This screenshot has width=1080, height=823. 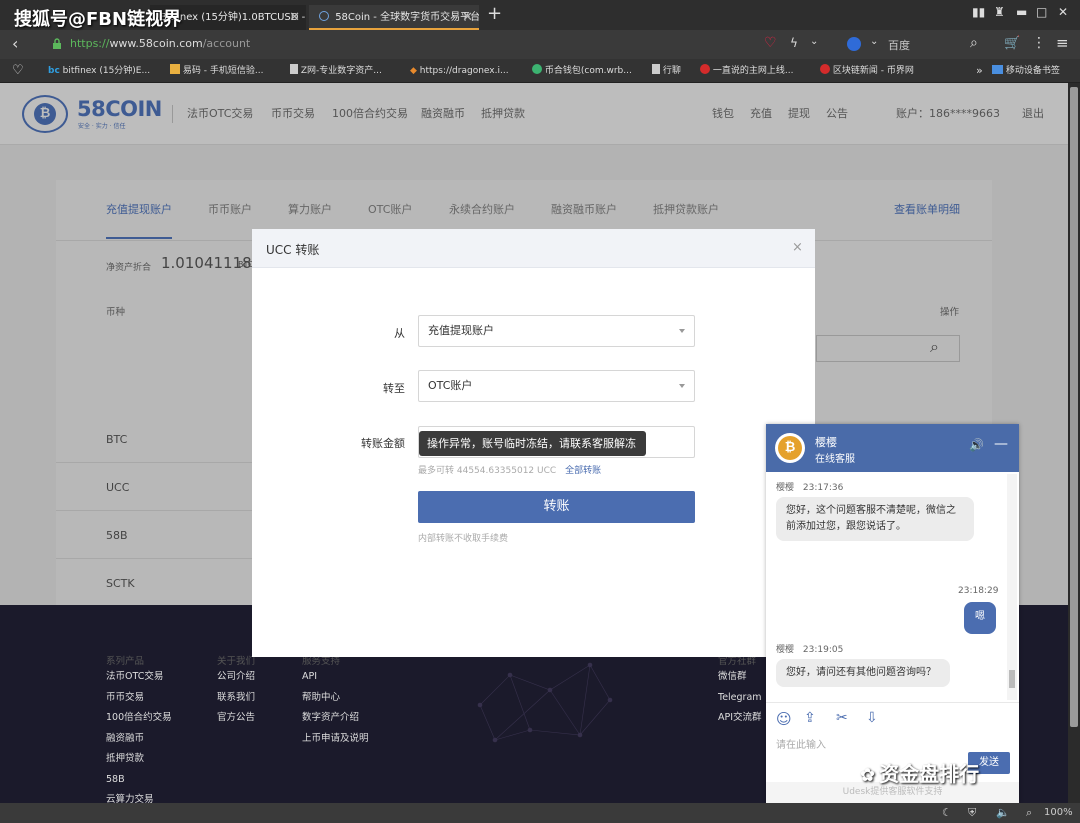 I want to click on footer-link: 云算力交易, so click(x=139, y=796).